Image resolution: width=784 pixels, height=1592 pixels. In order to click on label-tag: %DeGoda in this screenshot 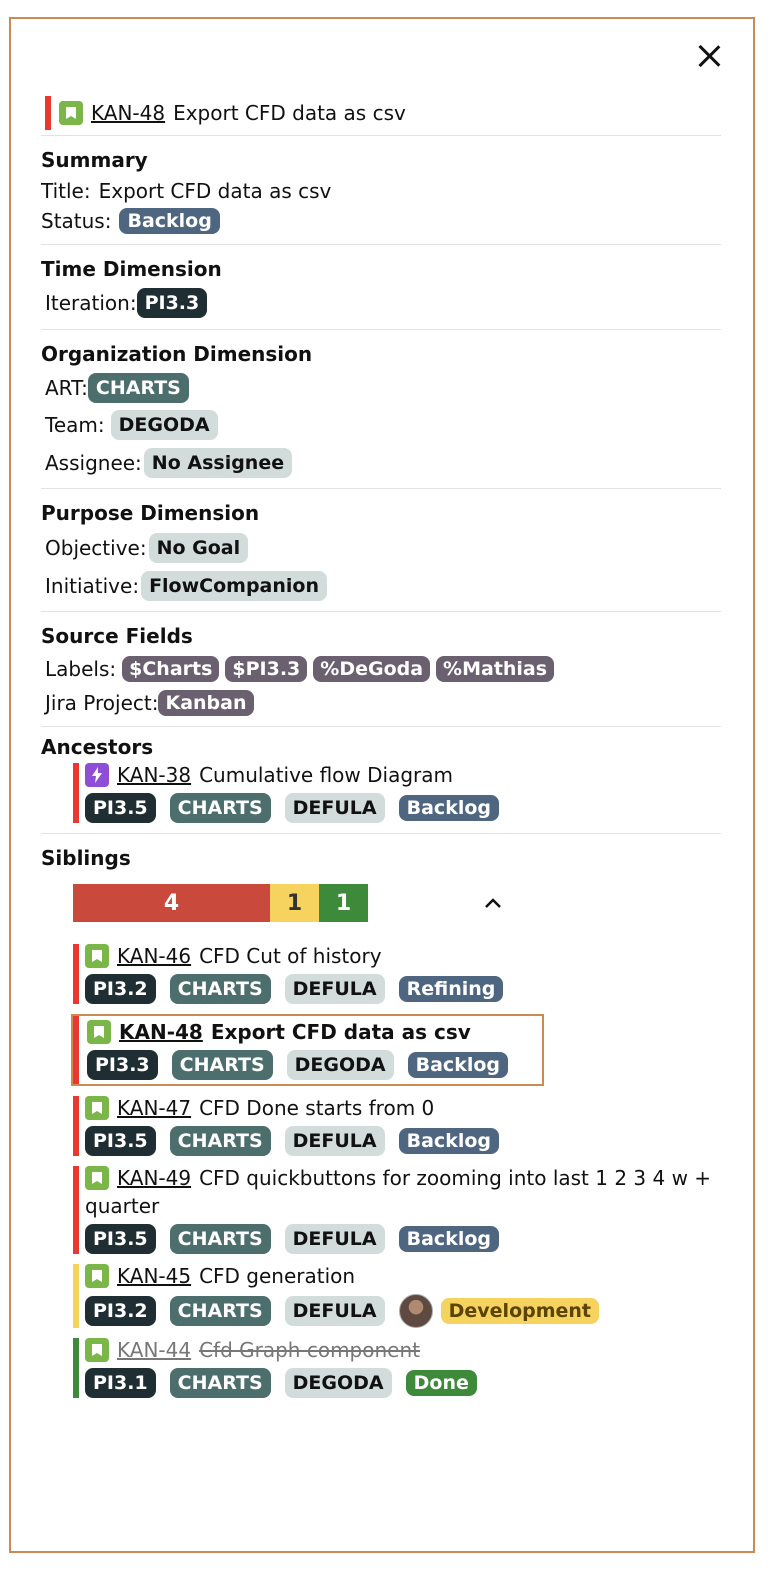, I will do `click(372, 669)`.